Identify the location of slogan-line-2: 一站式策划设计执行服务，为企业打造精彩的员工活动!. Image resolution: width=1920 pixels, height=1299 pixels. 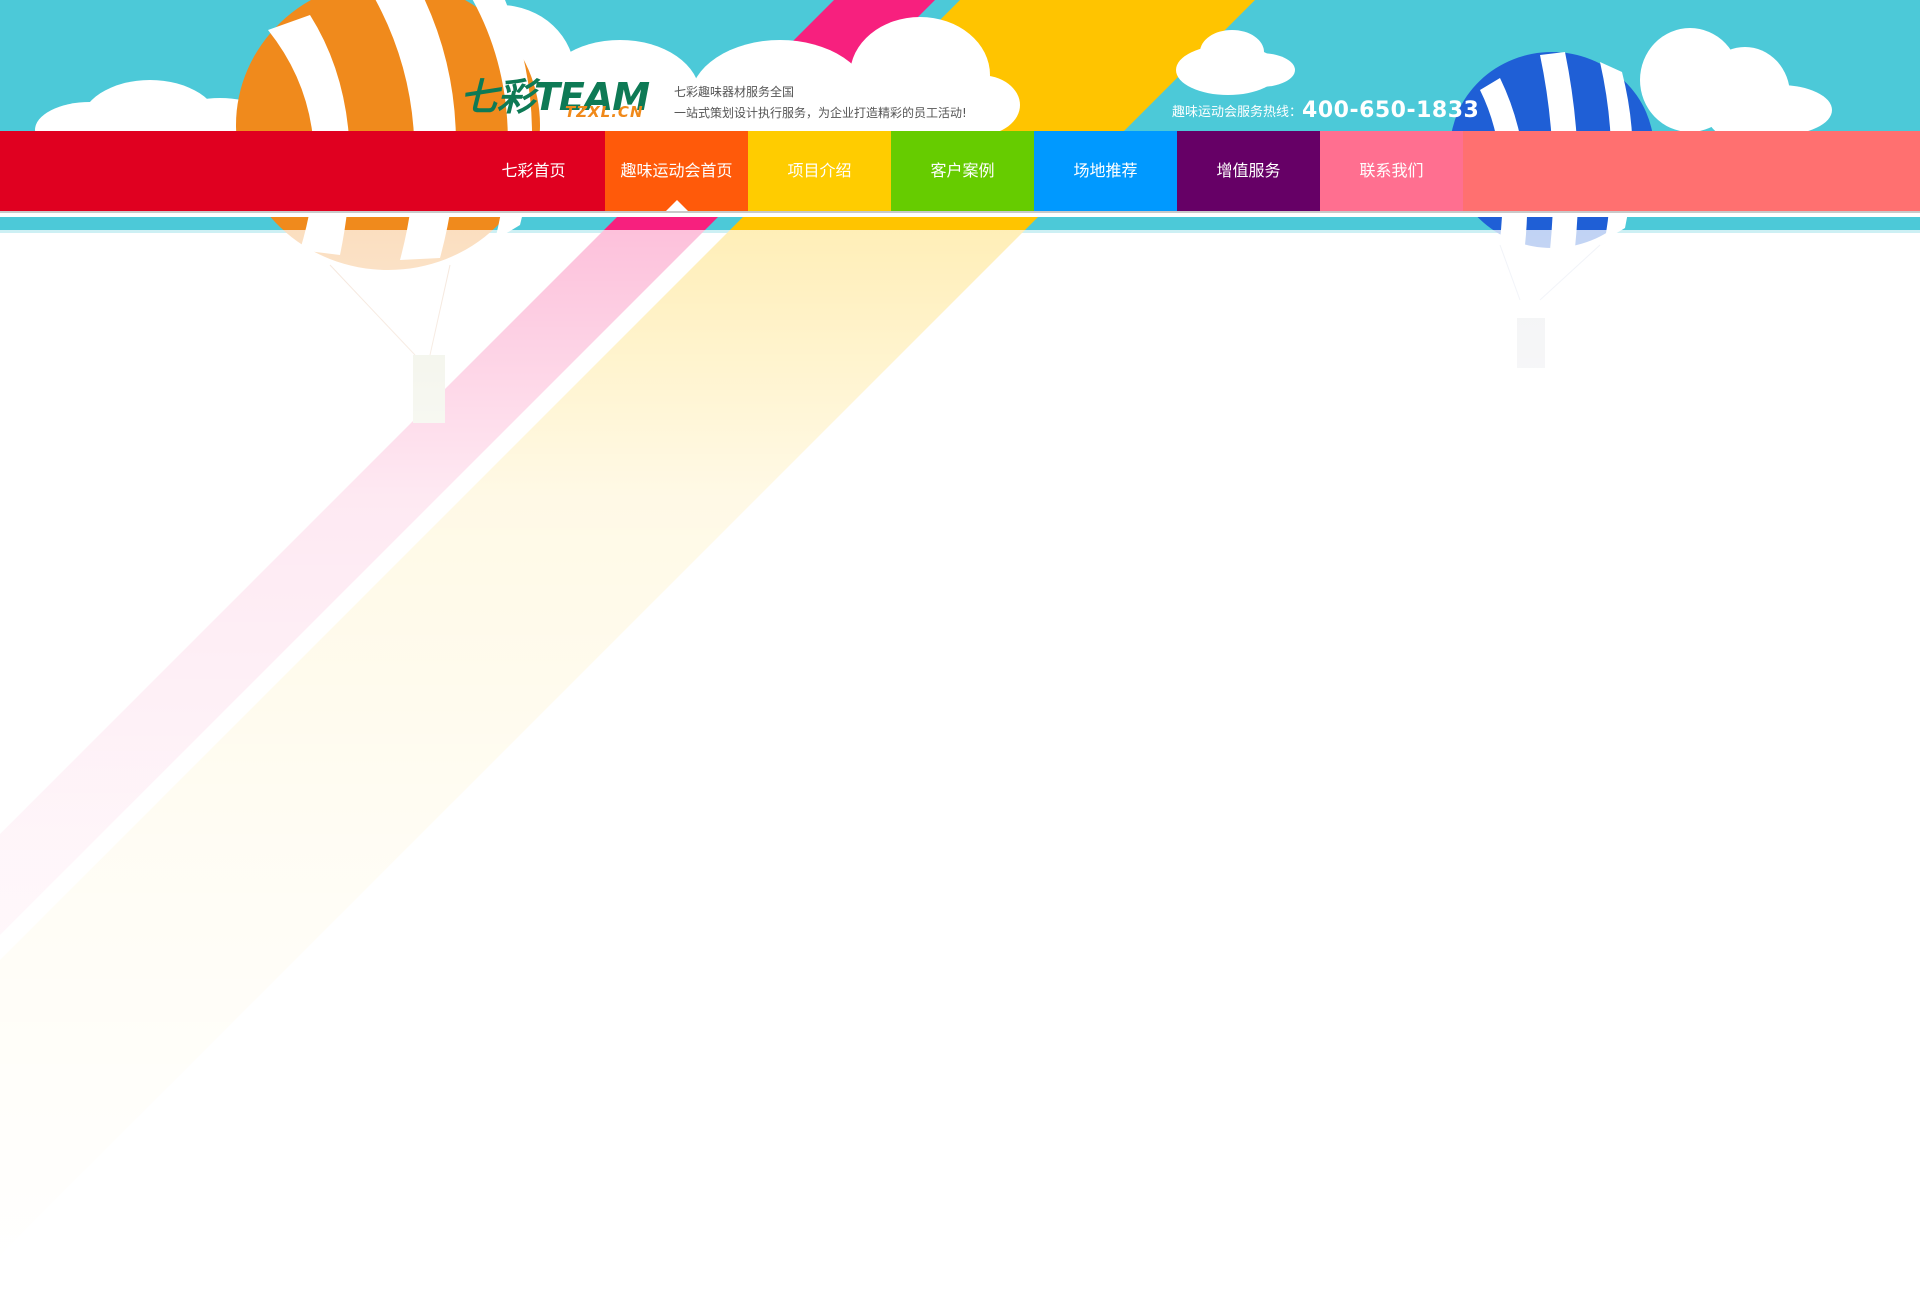
(820, 113).